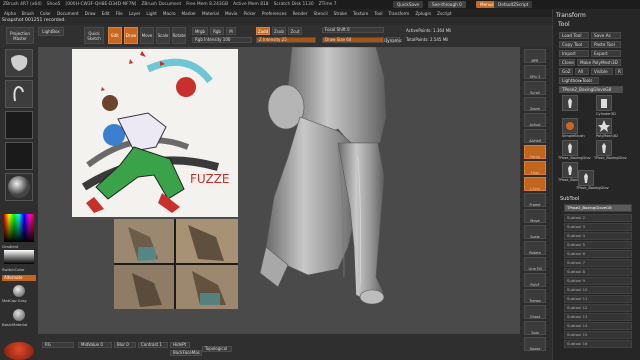 This screenshot has height=360, width=640. I want to click on menu-material: Material, so click(210, 13).